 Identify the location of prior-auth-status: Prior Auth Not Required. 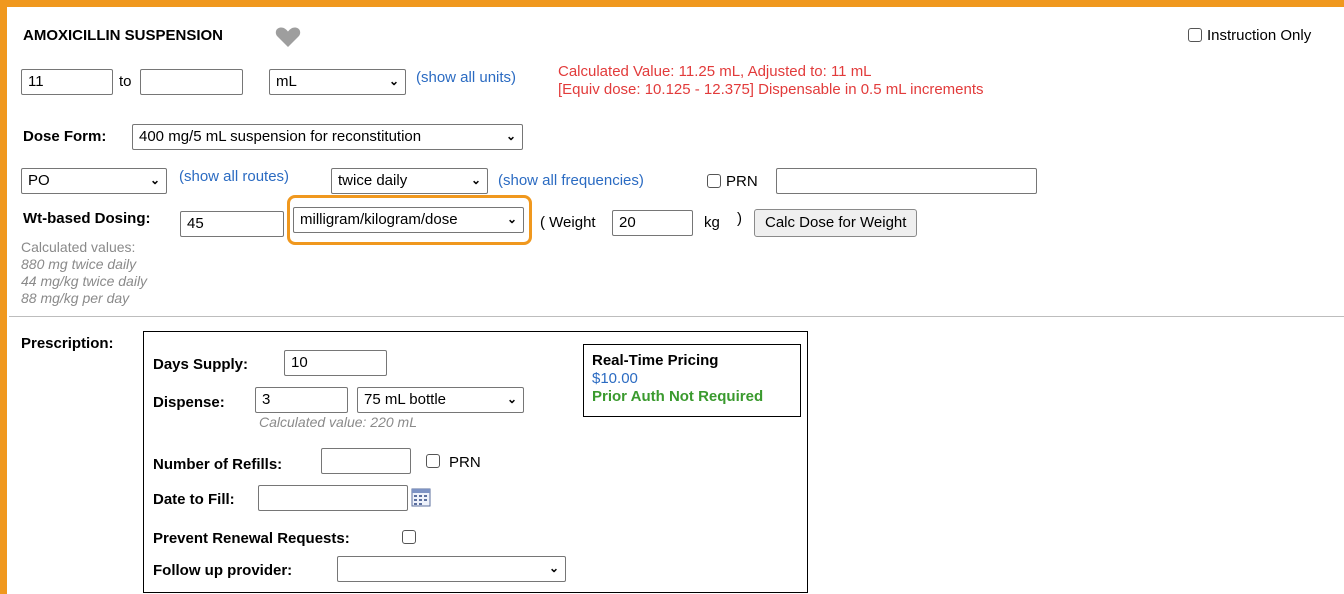
(678, 396).